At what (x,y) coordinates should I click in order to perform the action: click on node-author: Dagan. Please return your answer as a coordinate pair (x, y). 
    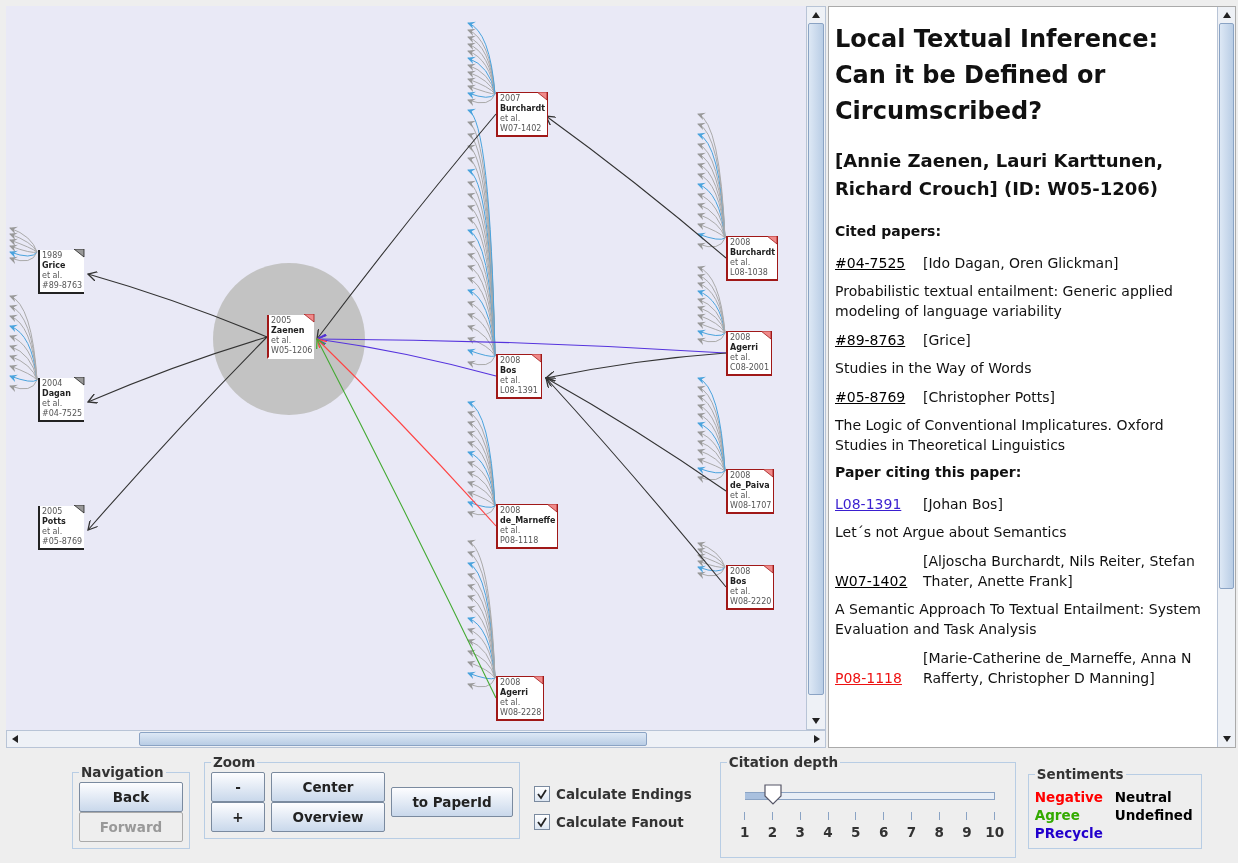
    Looking at the image, I should click on (56, 394).